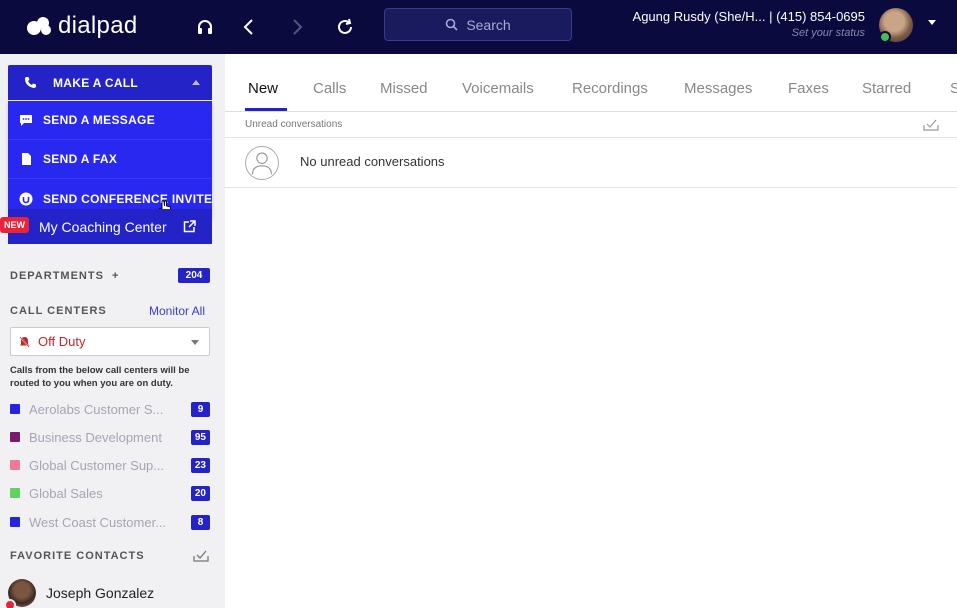  What do you see at coordinates (77, 556) in the screenshot?
I see `favorite-contacts-label: FAVORITE CONTACTS` at bounding box center [77, 556].